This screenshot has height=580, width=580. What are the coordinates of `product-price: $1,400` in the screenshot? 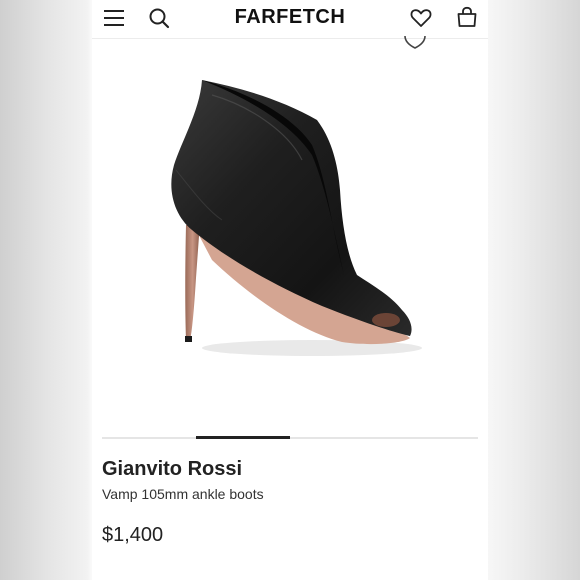 It's located at (133, 535).